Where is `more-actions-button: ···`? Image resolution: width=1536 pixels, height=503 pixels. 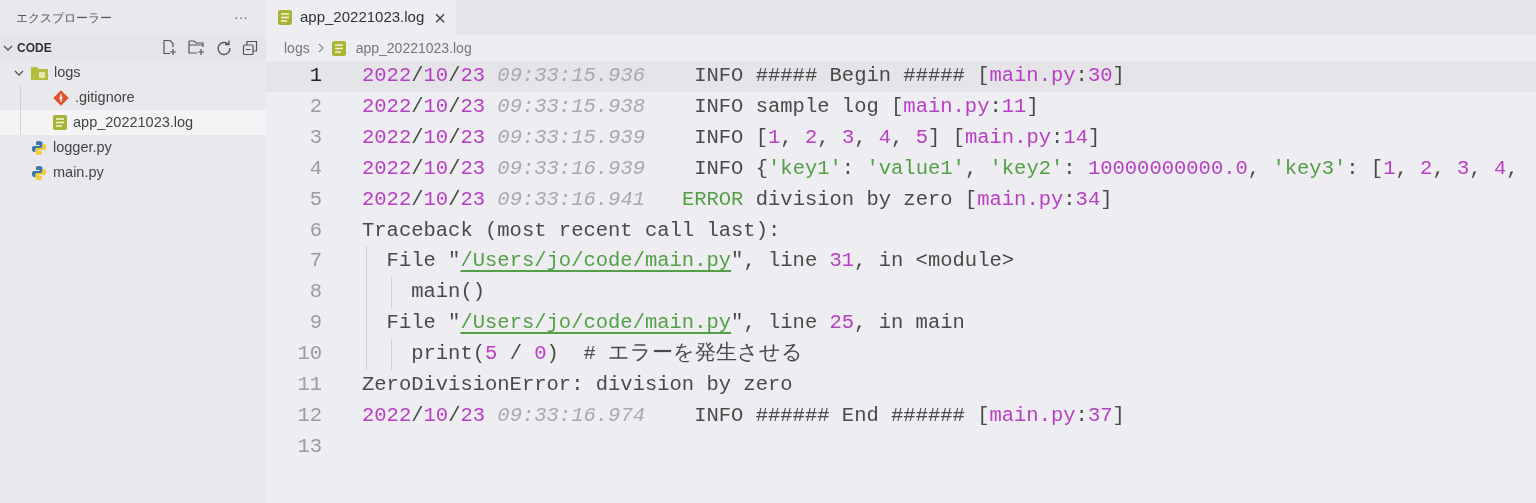
more-actions-button: ··· is located at coordinates (241, 17).